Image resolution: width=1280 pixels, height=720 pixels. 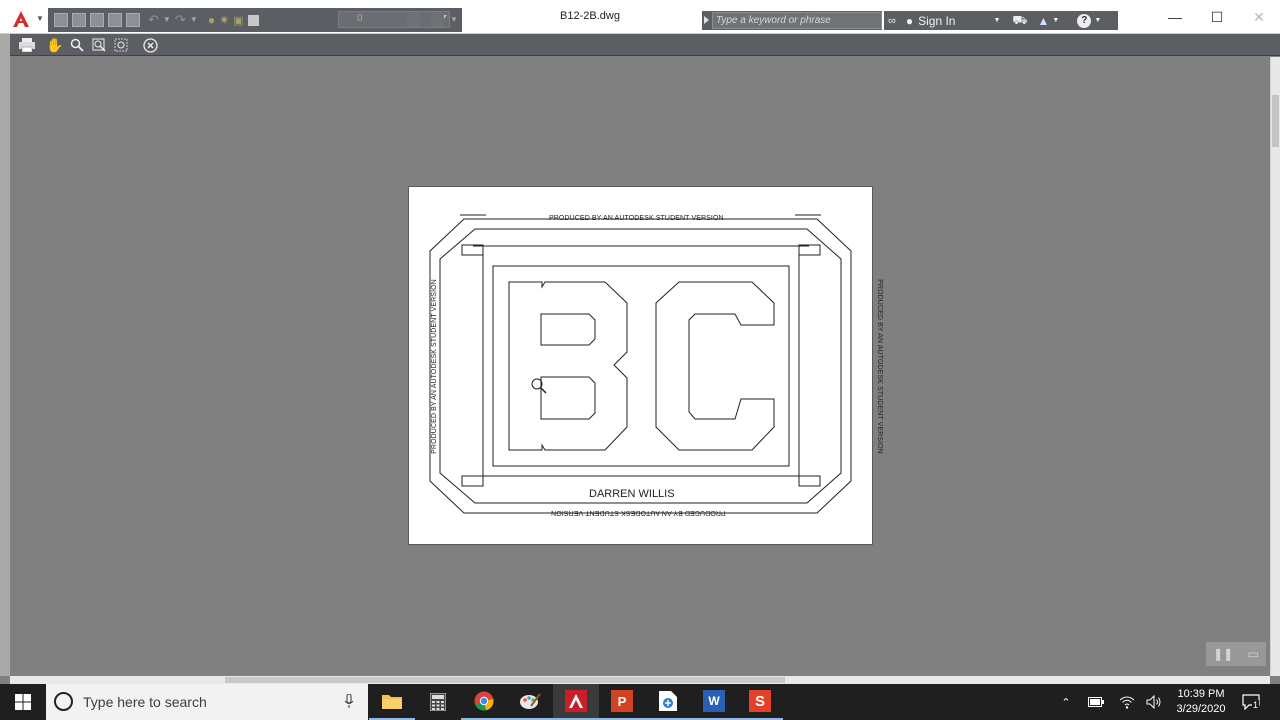 I want to click on match-layer-icon, so click(x=437, y=20).